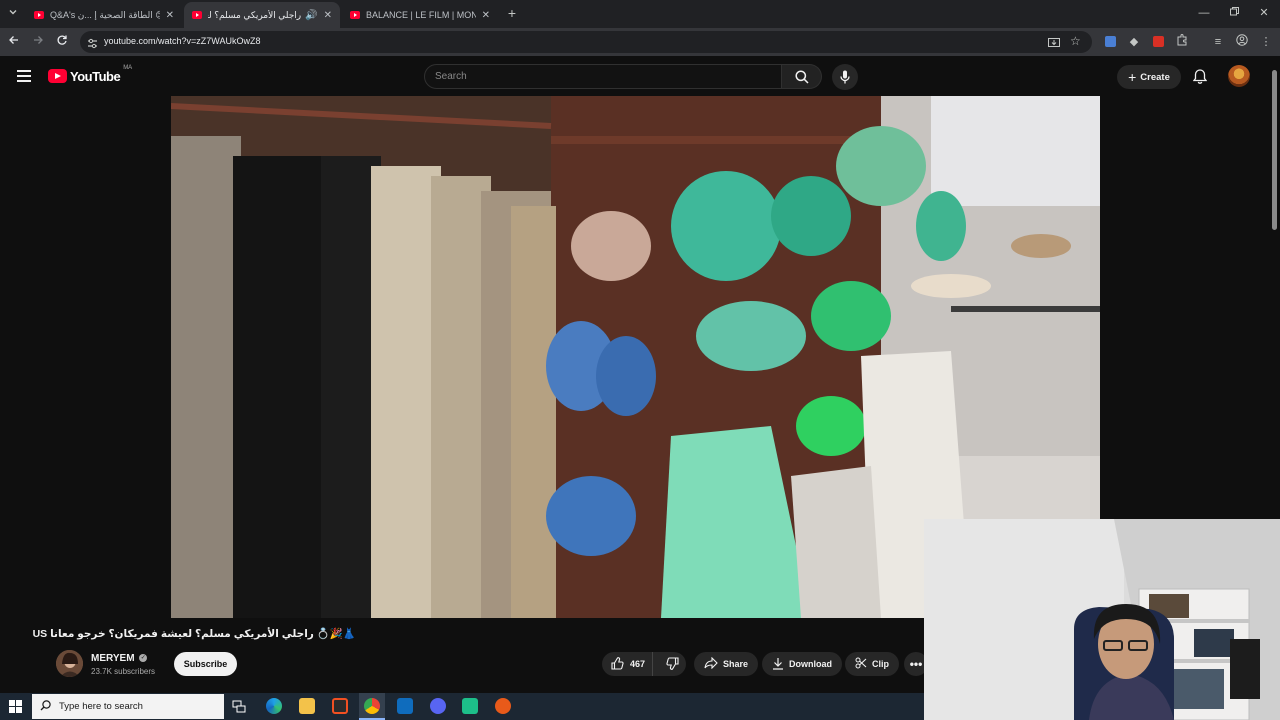 This screenshot has height=720, width=1280. I want to click on search-box, so click(603, 76).